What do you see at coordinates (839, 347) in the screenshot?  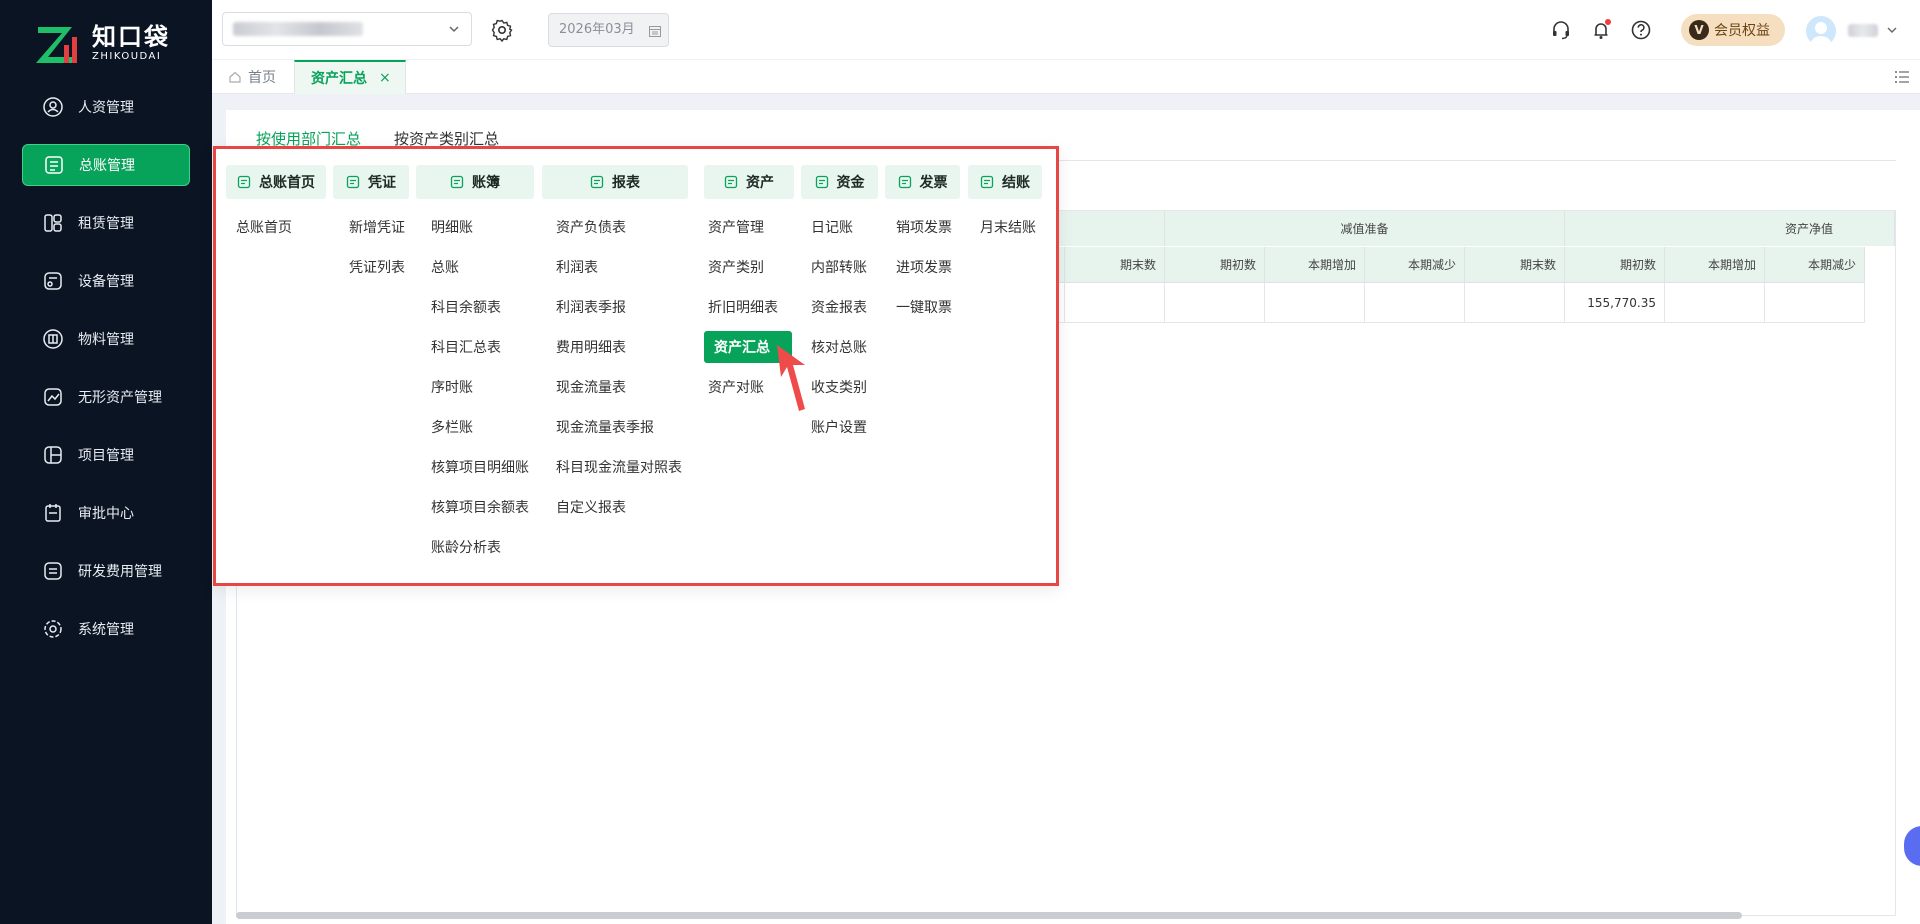 I see `menu-item: 核对总账` at bounding box center [839, 347].